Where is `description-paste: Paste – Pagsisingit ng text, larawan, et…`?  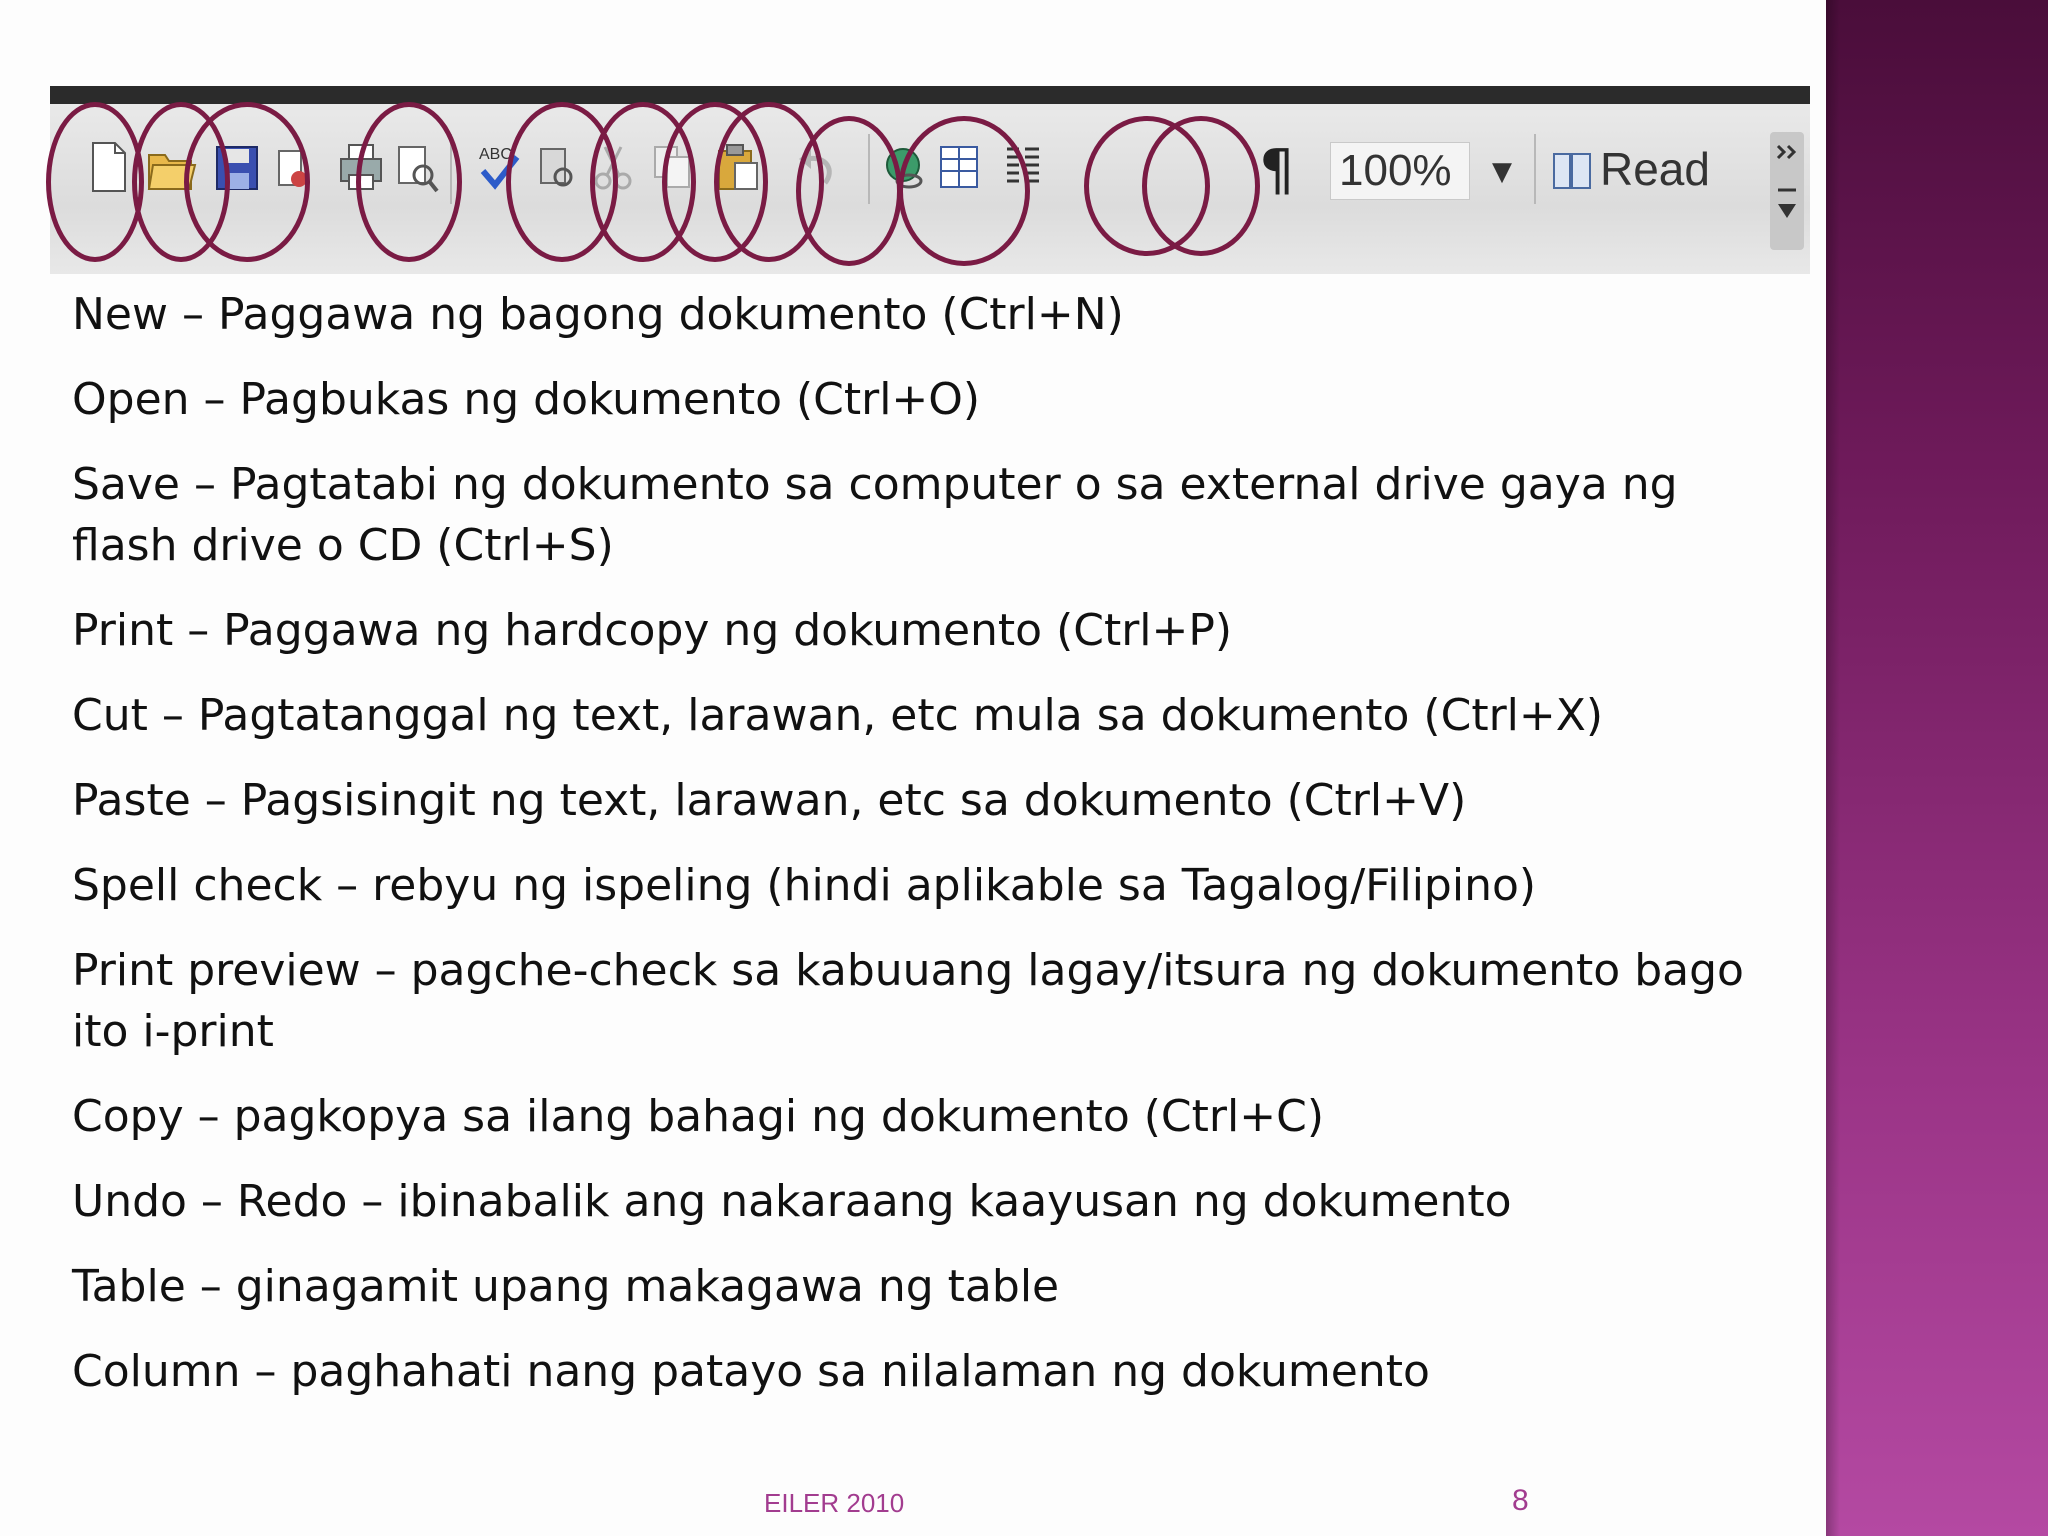 description-paste: Paste – Pagsisingit ng text, larawan, et… is located at coordinates (769, 800).